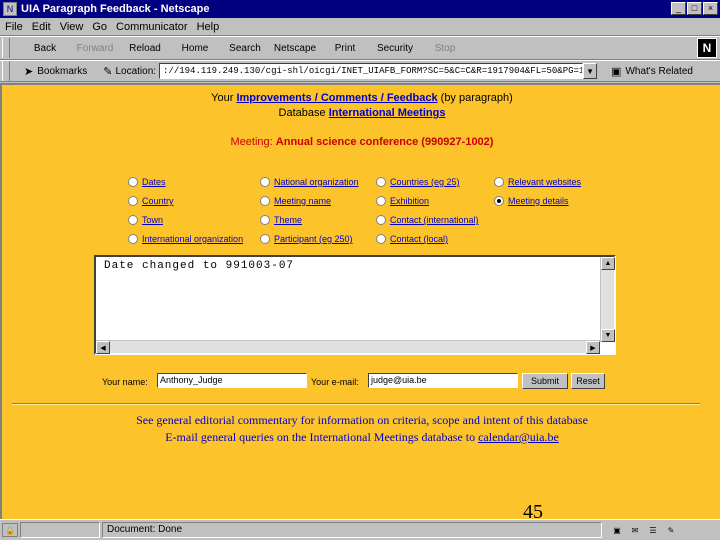  What do you see at coordinates (335, 382) in the screenshot?
I see `email-label: Your e-mail:` at bounding box center [335, 382].